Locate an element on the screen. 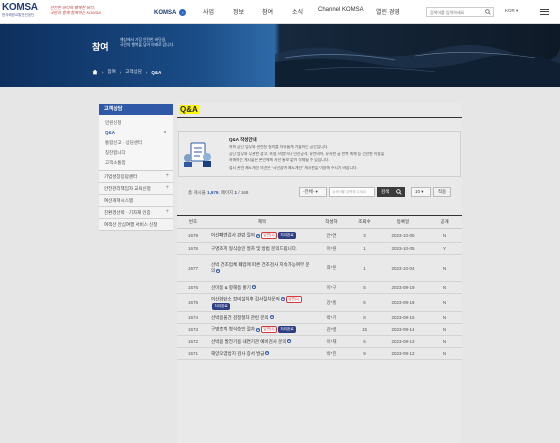 The width and height of the screenshot is (560, 443). sidebar-sub-customer-comm: 고객소통함 is located at coordinates (136, 163).